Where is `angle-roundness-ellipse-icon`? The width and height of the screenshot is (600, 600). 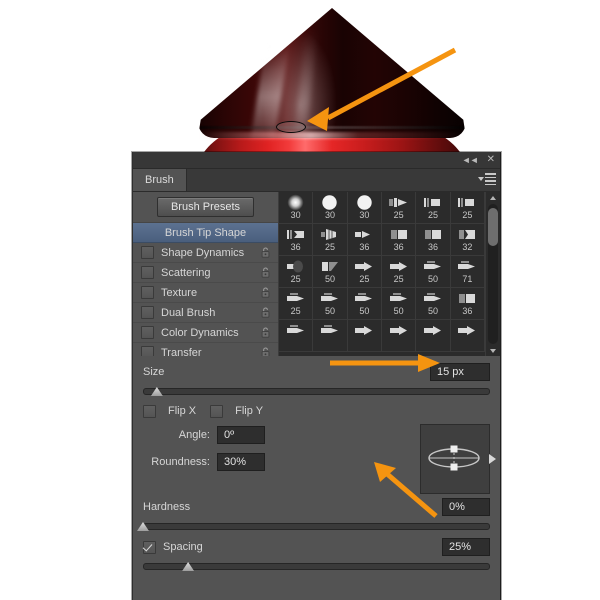 angle-roundness-ellipse-icon is located at coordinates (454, 458).